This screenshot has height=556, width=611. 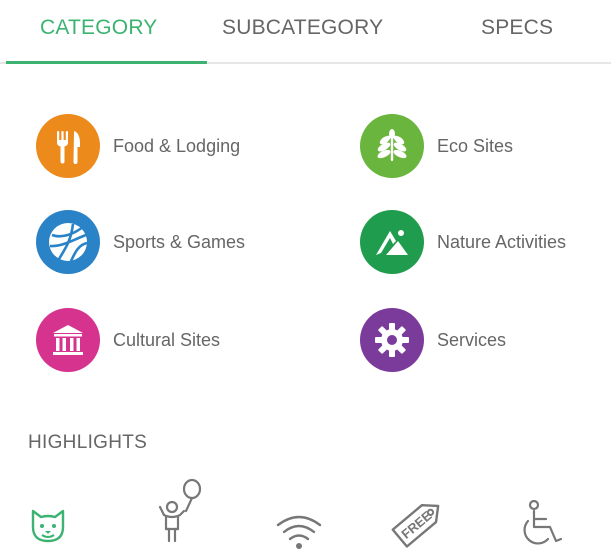 What do you see at coordinates (182, 514) in the screenshot?
I see `kid-friendly-icon` at bounding box center [182, 514].